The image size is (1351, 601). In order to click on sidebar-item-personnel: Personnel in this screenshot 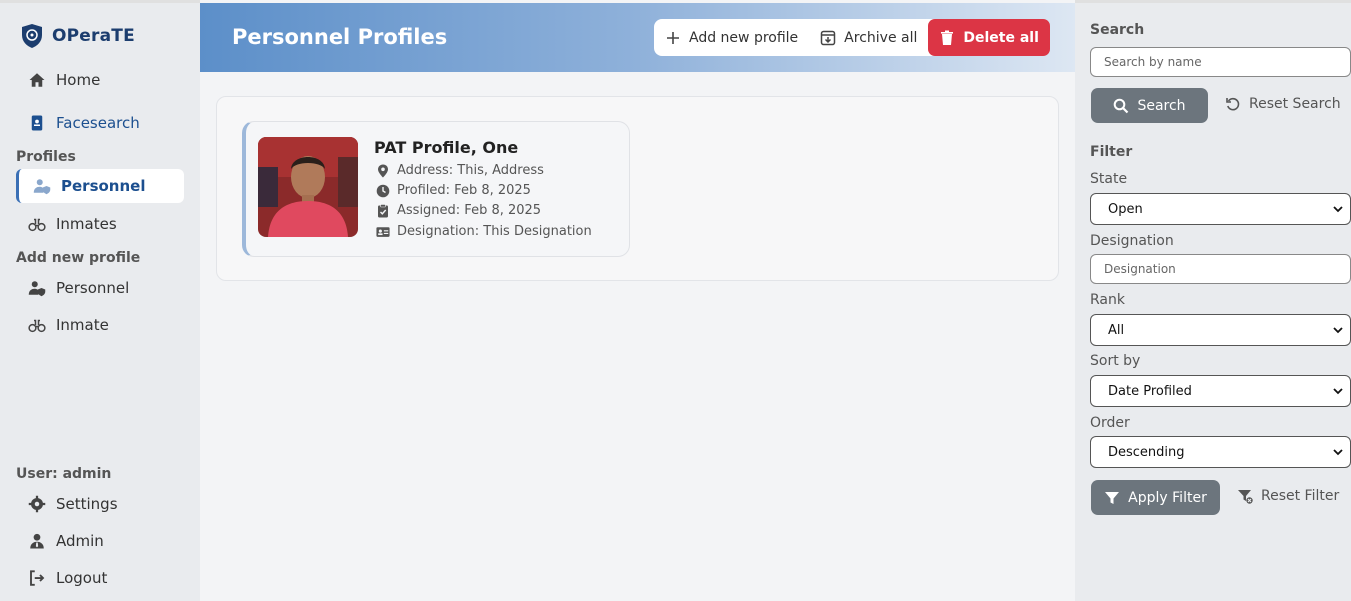, I will do `click(100, 186)`.